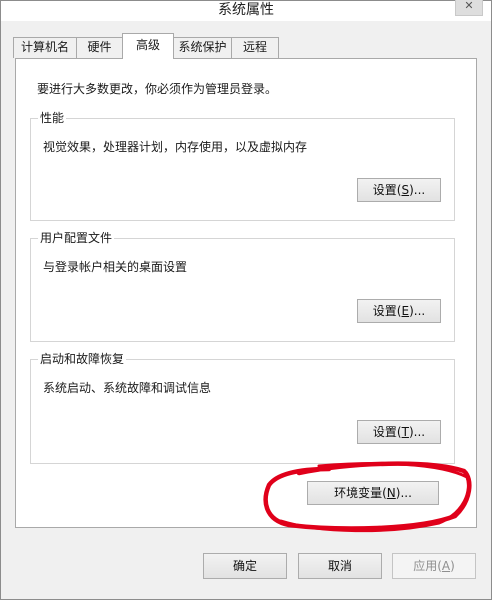 The image size is (492, 600). I want to click on accelerator-key: N, so click(391, 493).